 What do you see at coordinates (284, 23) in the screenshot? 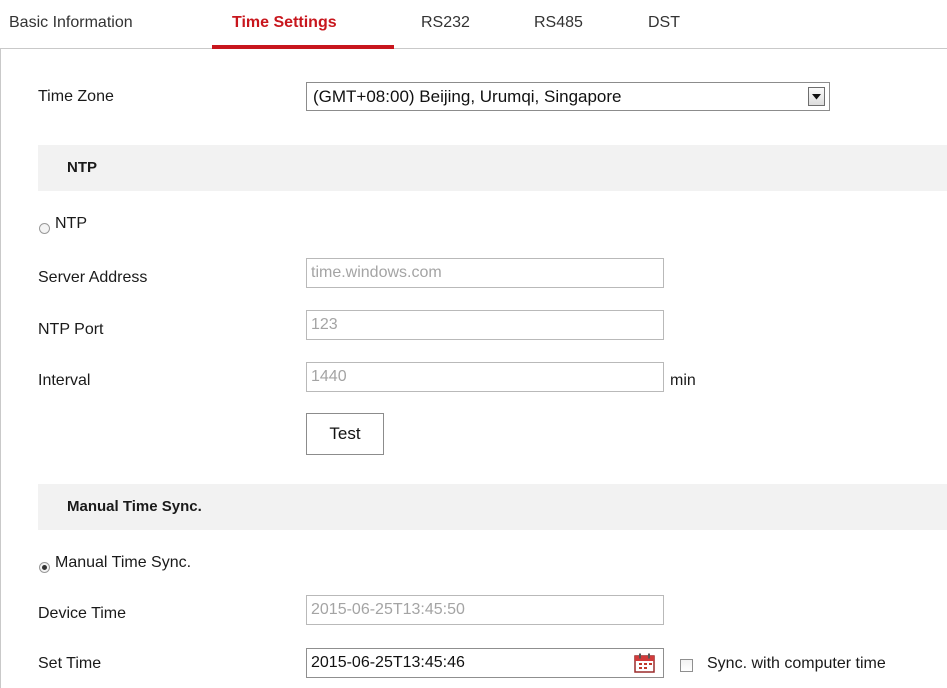
I see `tab-time-settings: Time Settings` at bounding box center [284, 23].